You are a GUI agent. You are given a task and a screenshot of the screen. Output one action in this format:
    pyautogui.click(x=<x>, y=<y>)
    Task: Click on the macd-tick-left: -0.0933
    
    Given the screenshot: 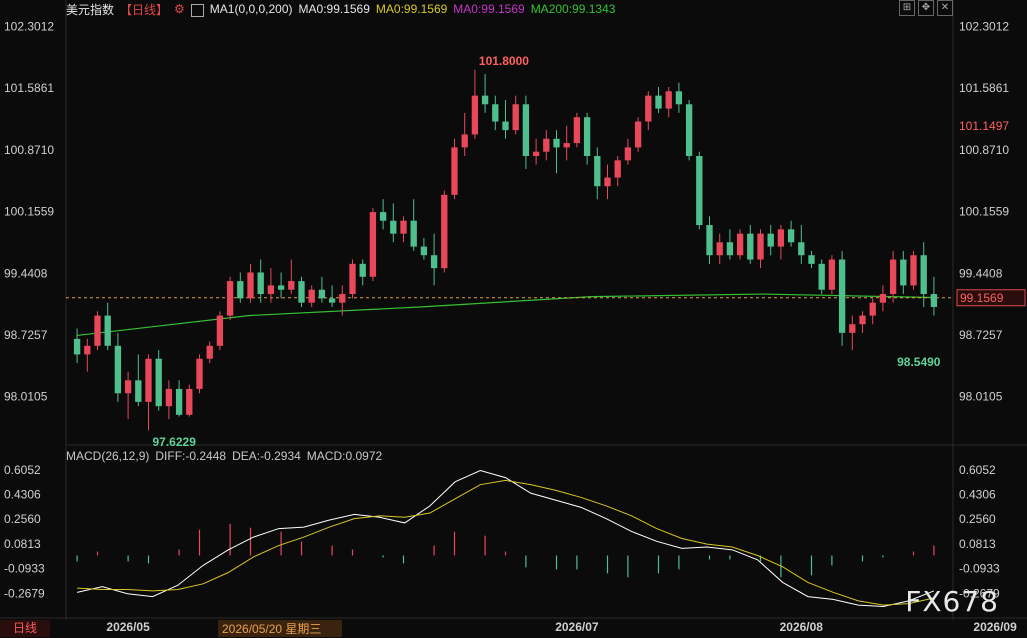 What is the action you would take?
    pyautogui.click(x=24, y=569)
    